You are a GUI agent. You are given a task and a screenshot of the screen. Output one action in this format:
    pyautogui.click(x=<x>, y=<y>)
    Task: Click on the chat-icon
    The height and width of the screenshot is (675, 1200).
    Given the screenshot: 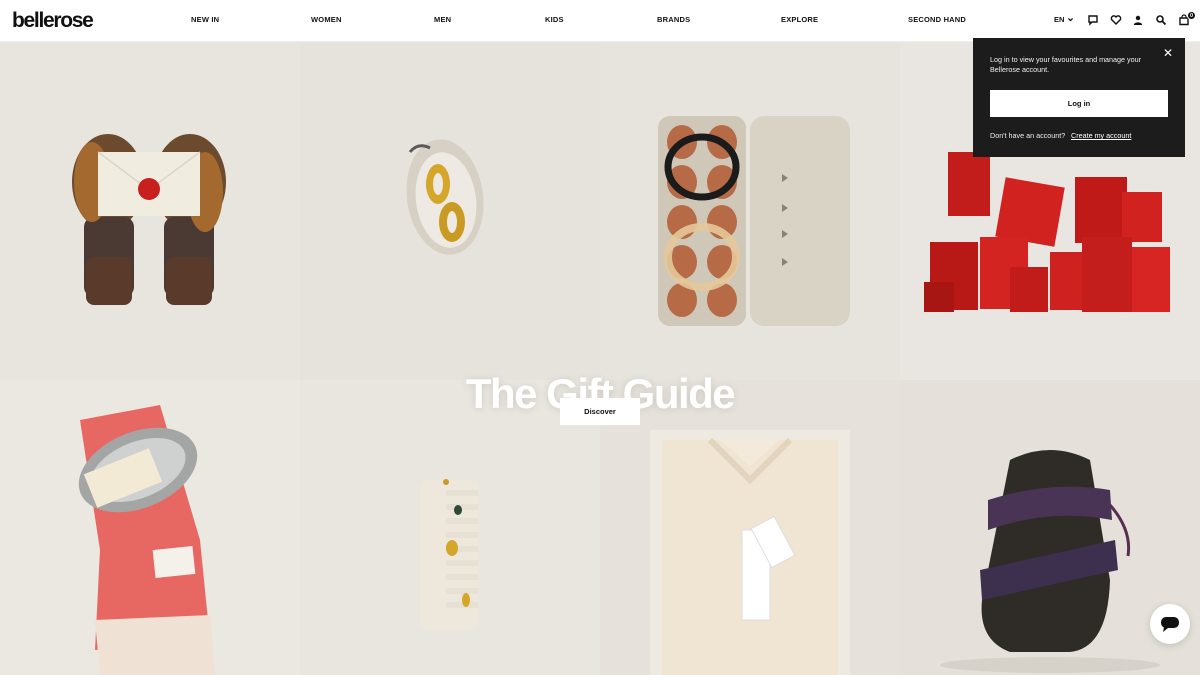 What is the action you would take?
    pyautogui.click(x=1093, y=20)
    